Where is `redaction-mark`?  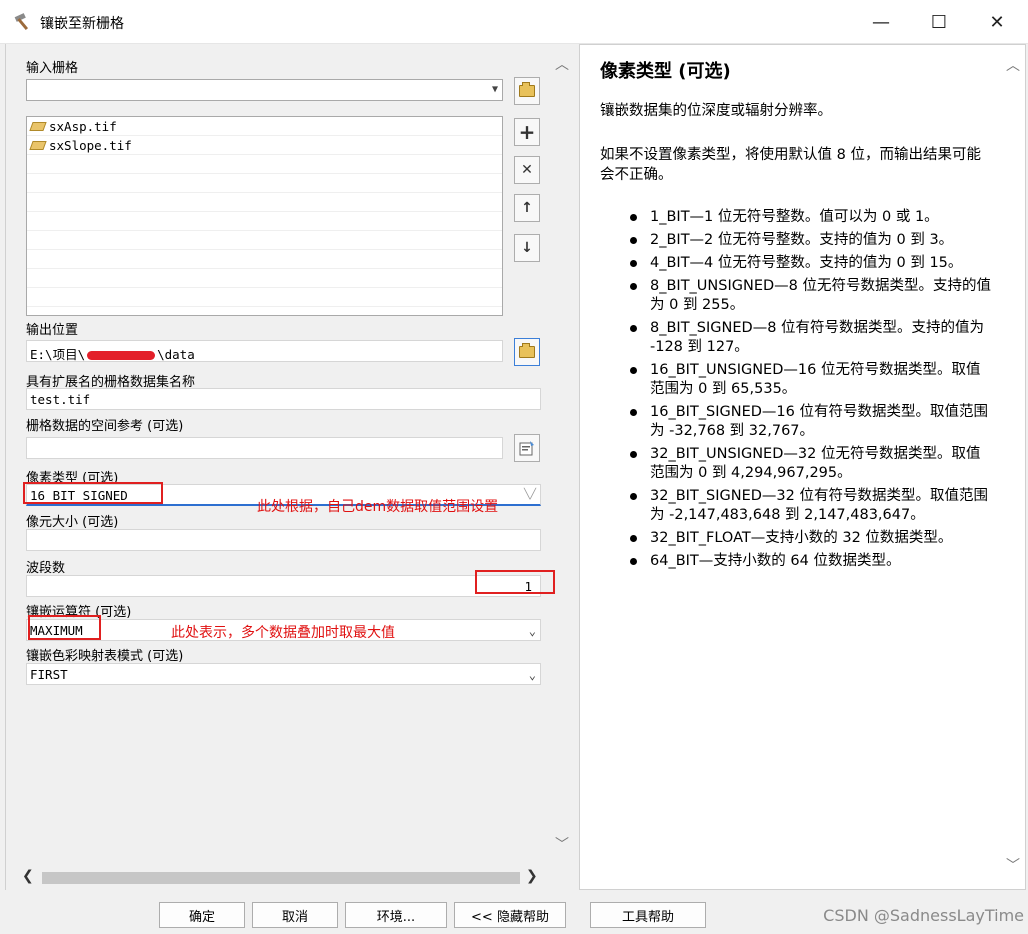 redaction-mark is located at coordinates (121, 355).